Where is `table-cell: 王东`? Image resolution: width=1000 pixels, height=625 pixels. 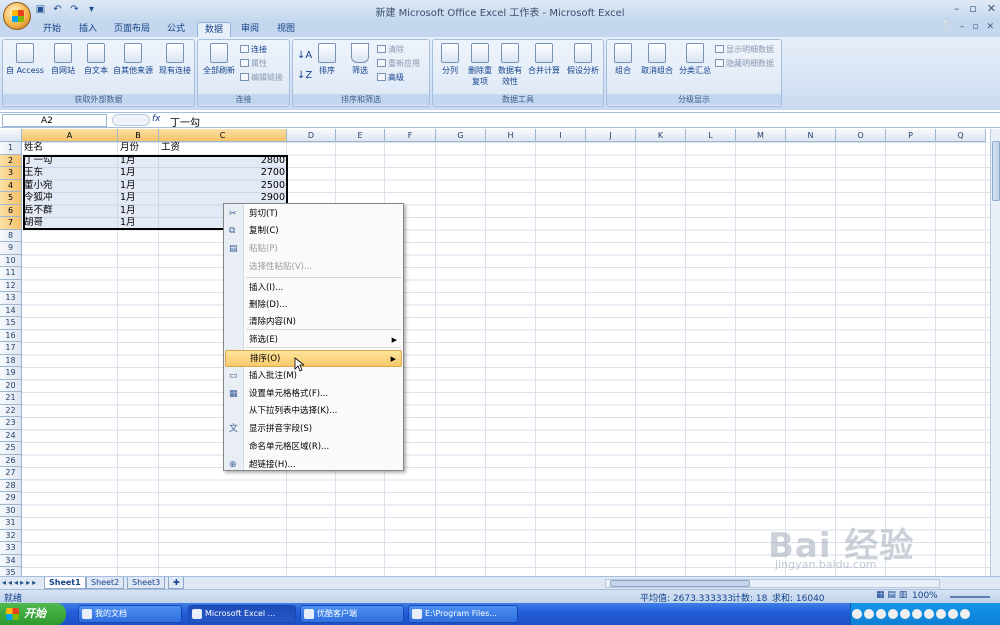 table-cell: 王东 is located at coordinates (70, 173).